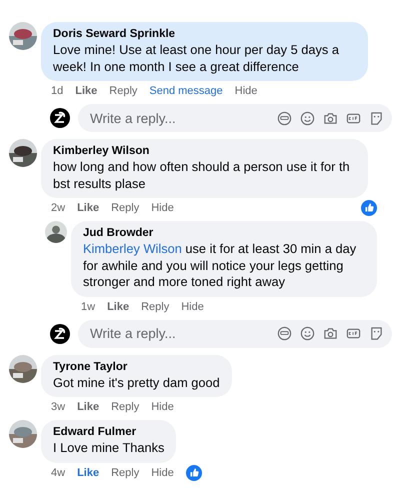  Describe the element at coordinates (108, 448) in the screenshot. I see `comment-text: I Love mine Thanks` at that location.